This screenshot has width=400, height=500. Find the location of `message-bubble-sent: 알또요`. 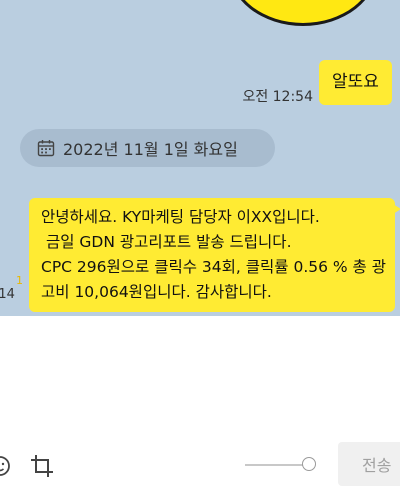

message-bubble-sent: 알또요 is located at coordinates (355, 82).